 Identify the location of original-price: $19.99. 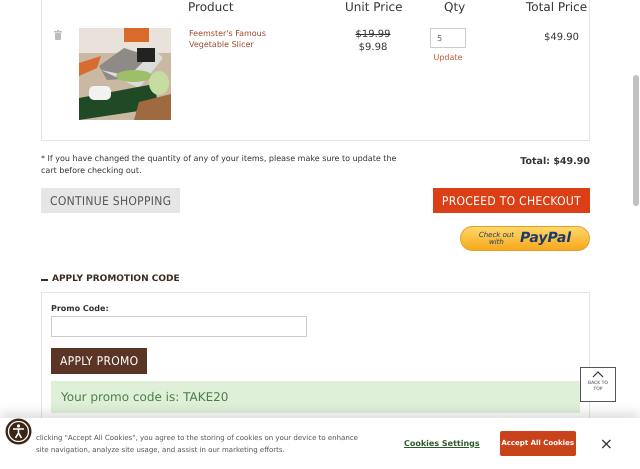
(373, 34).